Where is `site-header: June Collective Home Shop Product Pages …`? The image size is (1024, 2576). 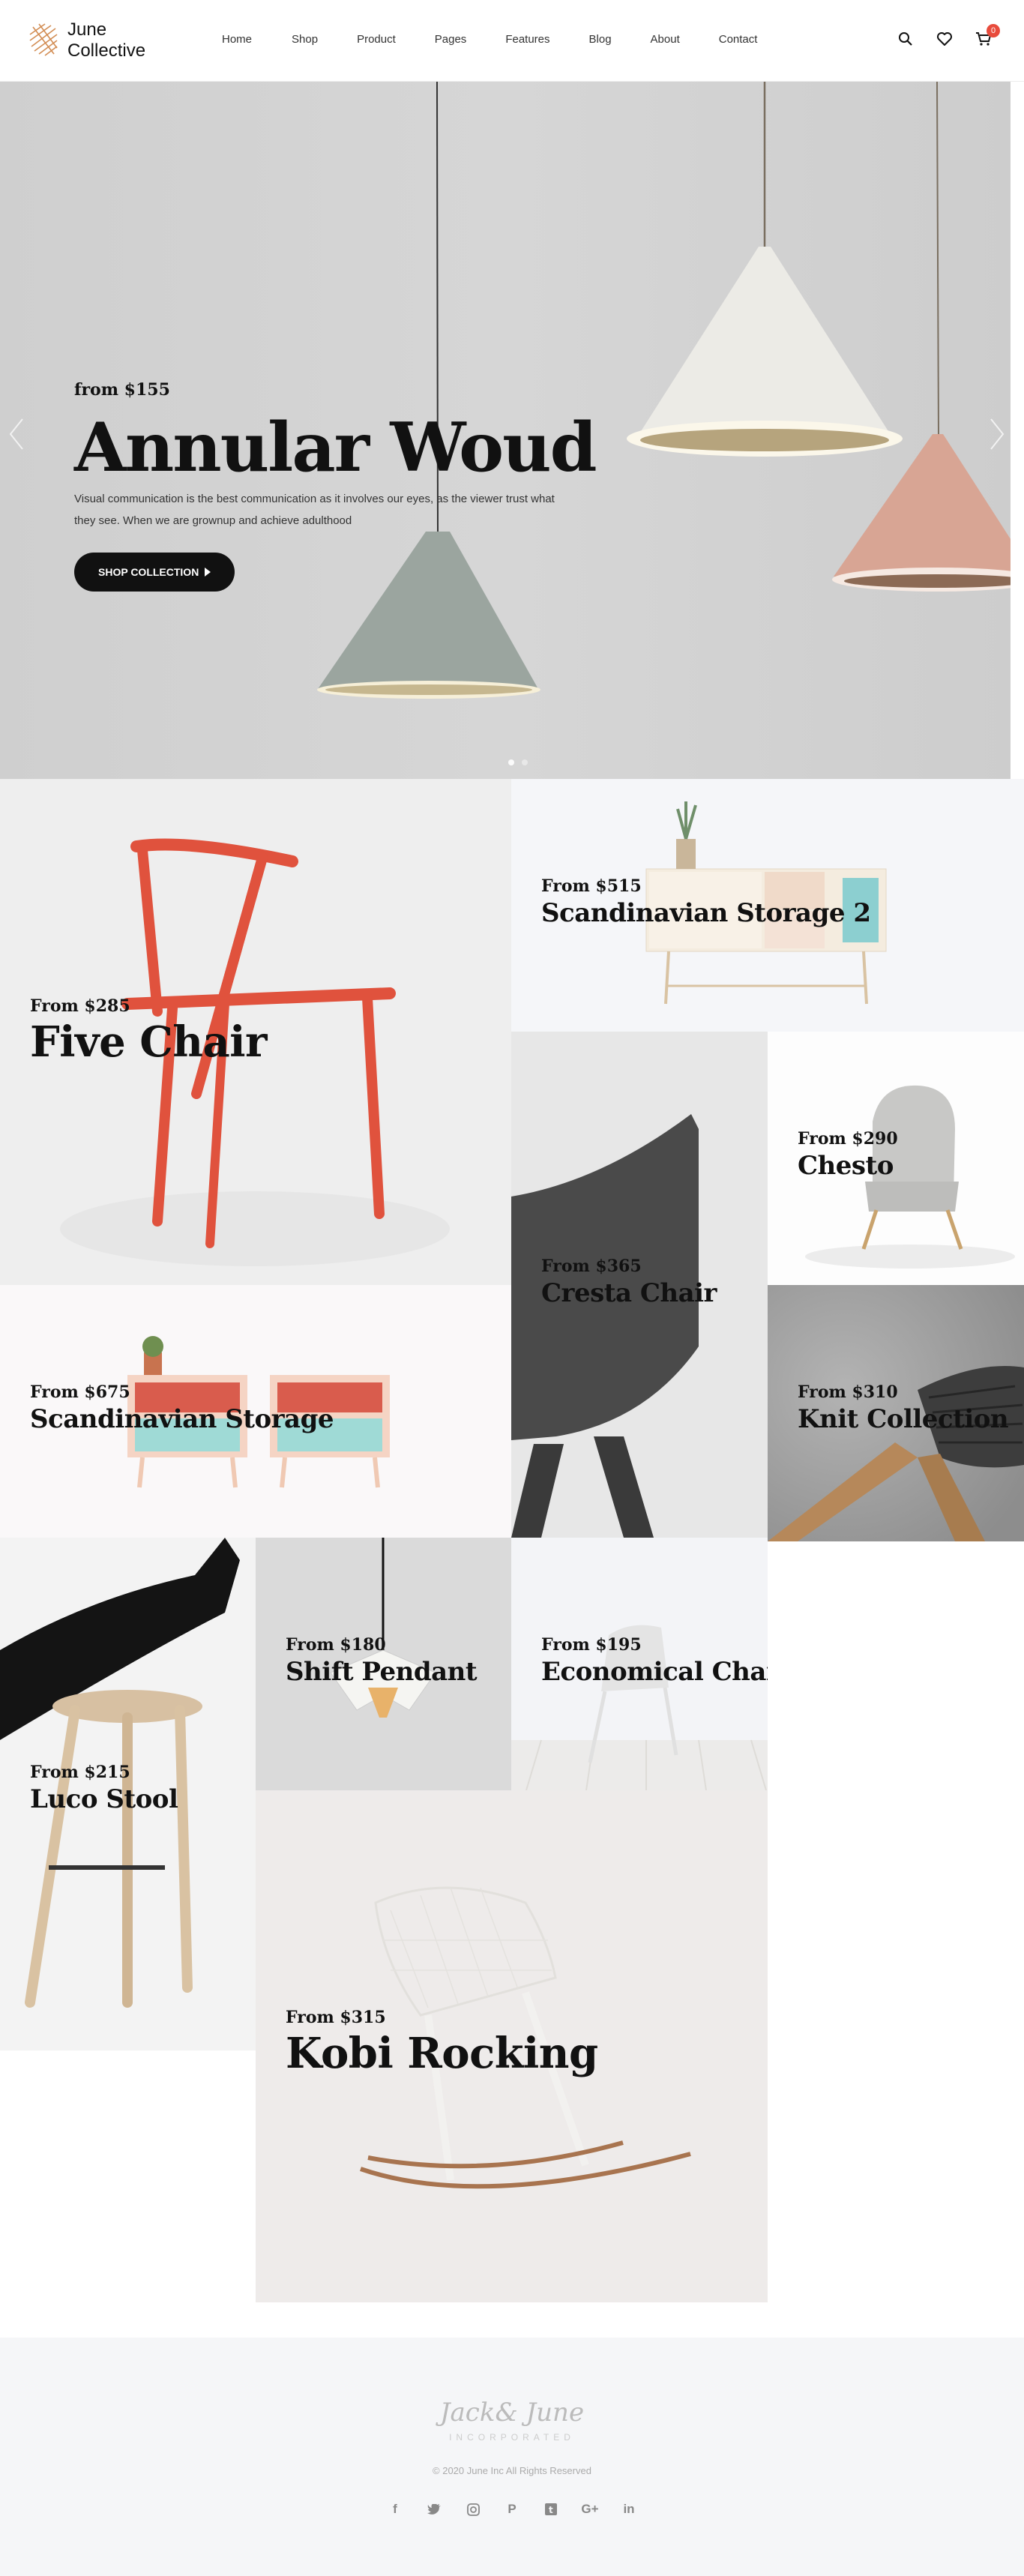
site-header: June Collective Home Shop Product Pages … is located at coordinates (512, 41).